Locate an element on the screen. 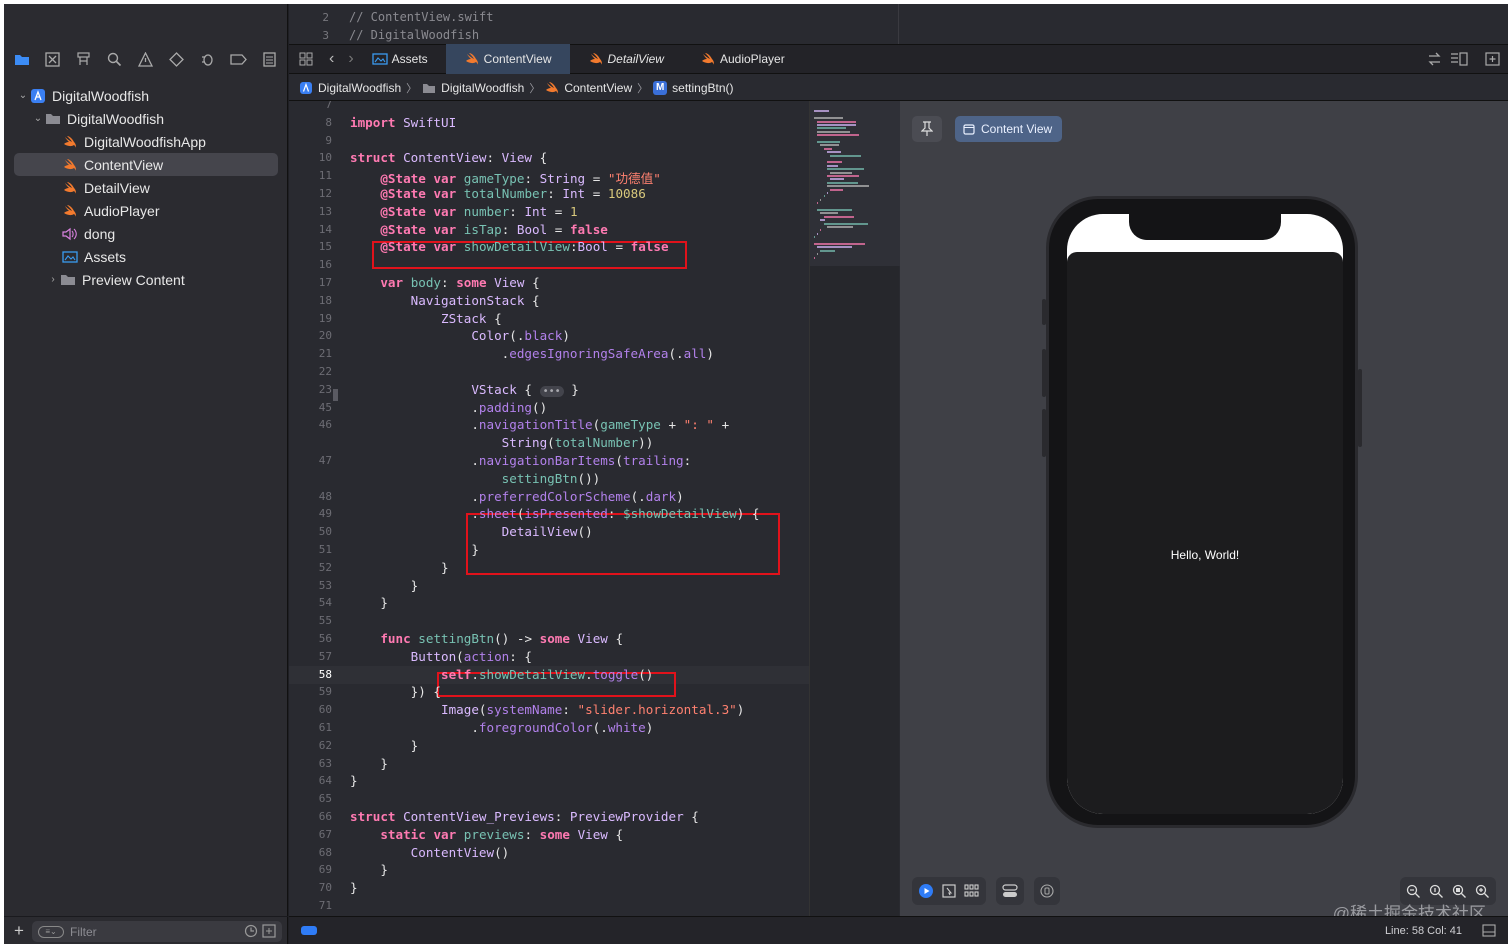 The image size is (1512, 948). code-line: .padding() is located at coordinates (448, 407).